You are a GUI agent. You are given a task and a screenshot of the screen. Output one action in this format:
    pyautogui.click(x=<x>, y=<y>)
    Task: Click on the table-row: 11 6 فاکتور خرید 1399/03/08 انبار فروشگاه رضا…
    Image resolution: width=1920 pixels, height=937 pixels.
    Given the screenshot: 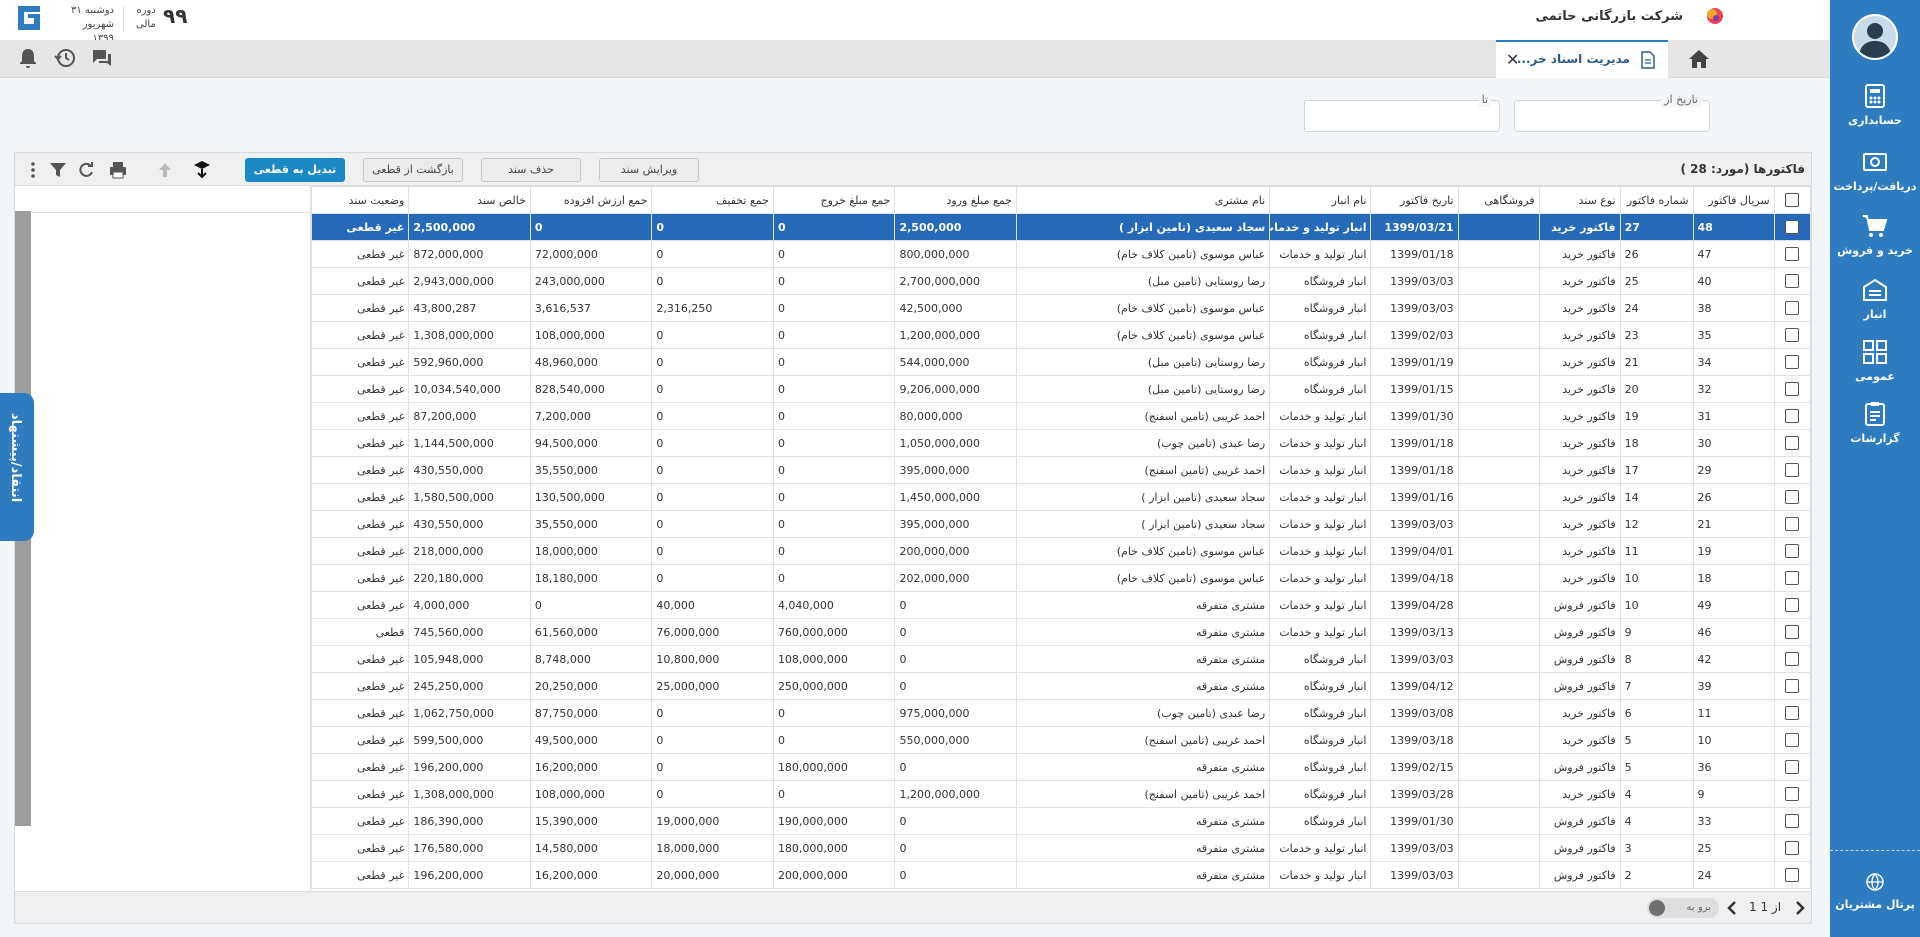 What is the action you would take?
    pyautogui.click(x=1061, y=713)
    